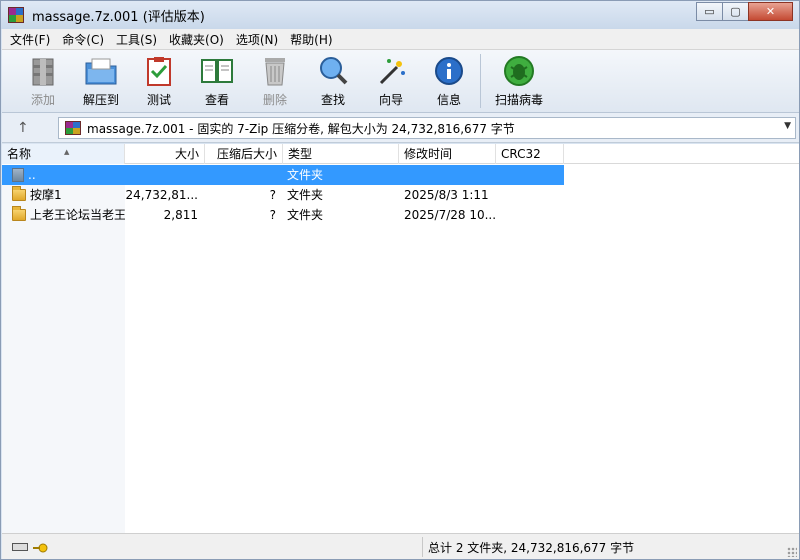 The height and width of the screenshot is (560, 800). I want to click on parent-folder-icon, so click(18, 175).